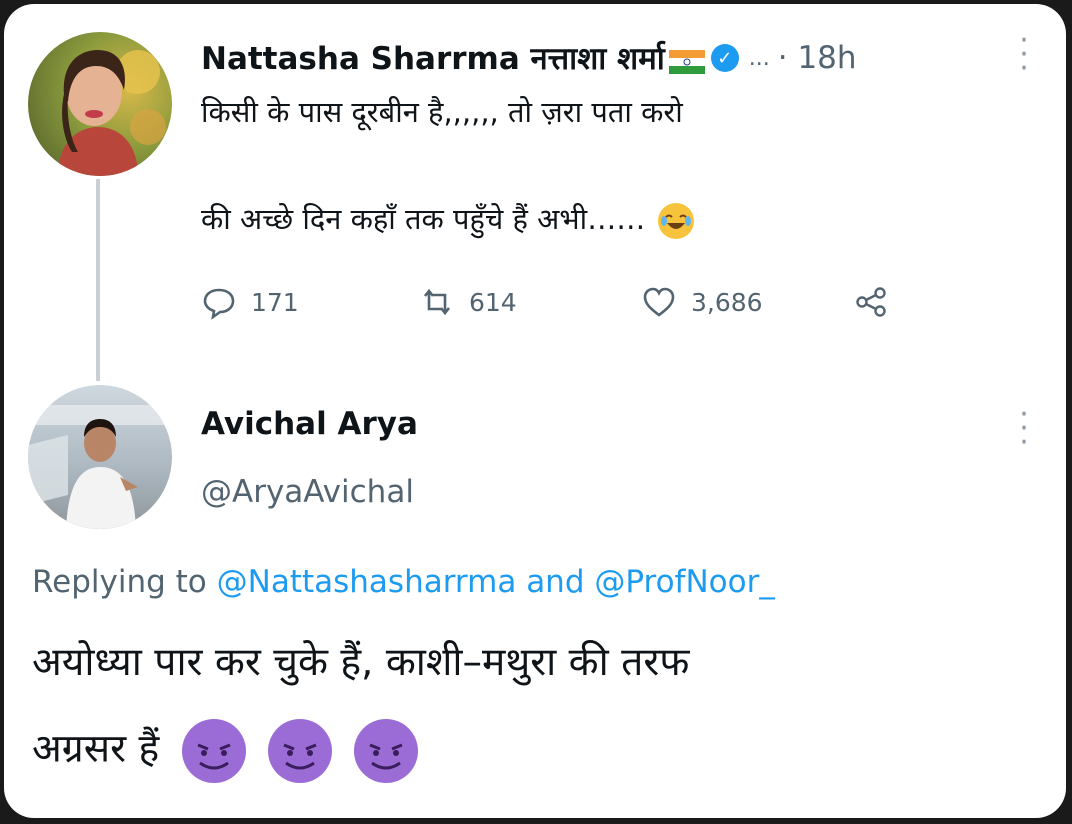 The height and width of the screenshot is (824, 1072). Describe the element at coordinates (98, 280) in the screenshot. I see `thread-connector-line` at that location.